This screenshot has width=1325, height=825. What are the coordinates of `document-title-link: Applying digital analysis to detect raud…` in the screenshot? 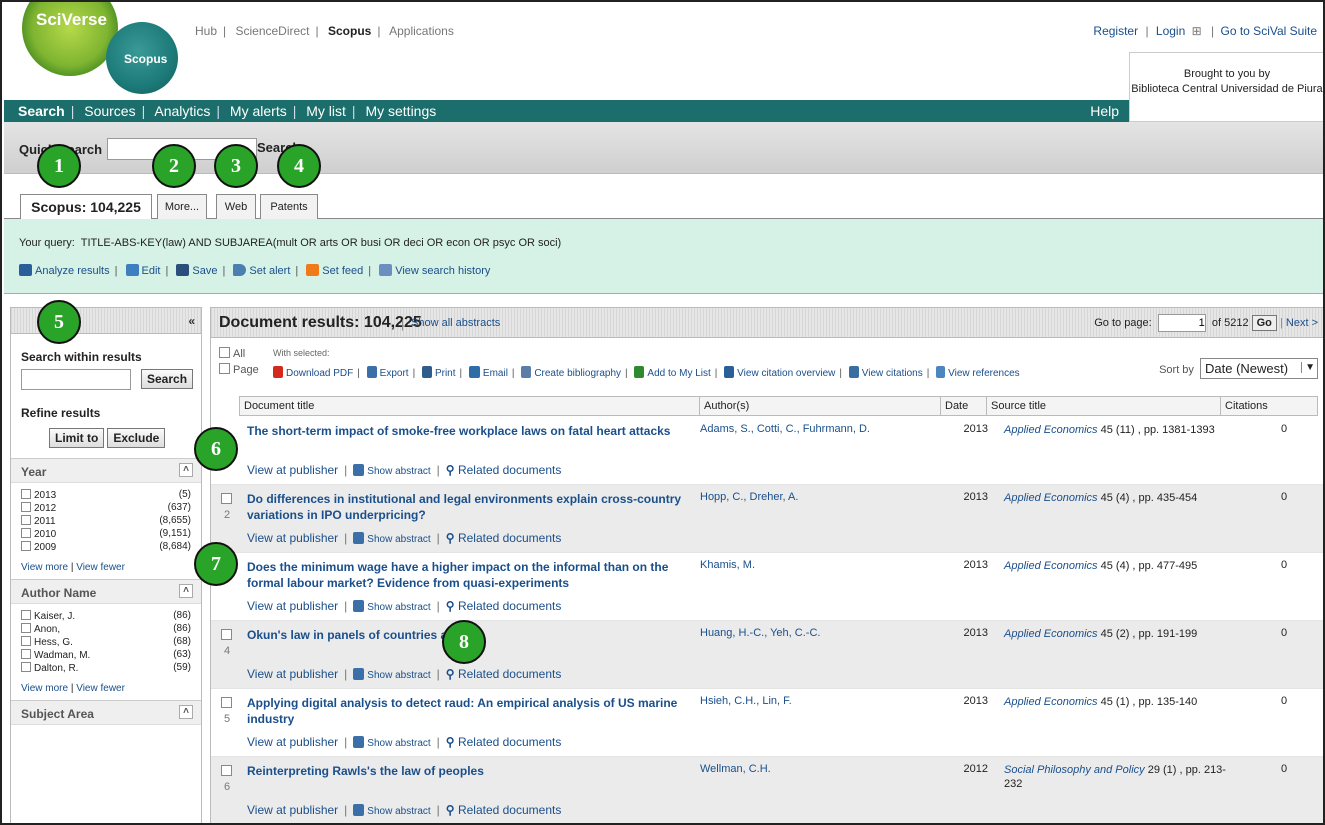 It's located at (477, 711).